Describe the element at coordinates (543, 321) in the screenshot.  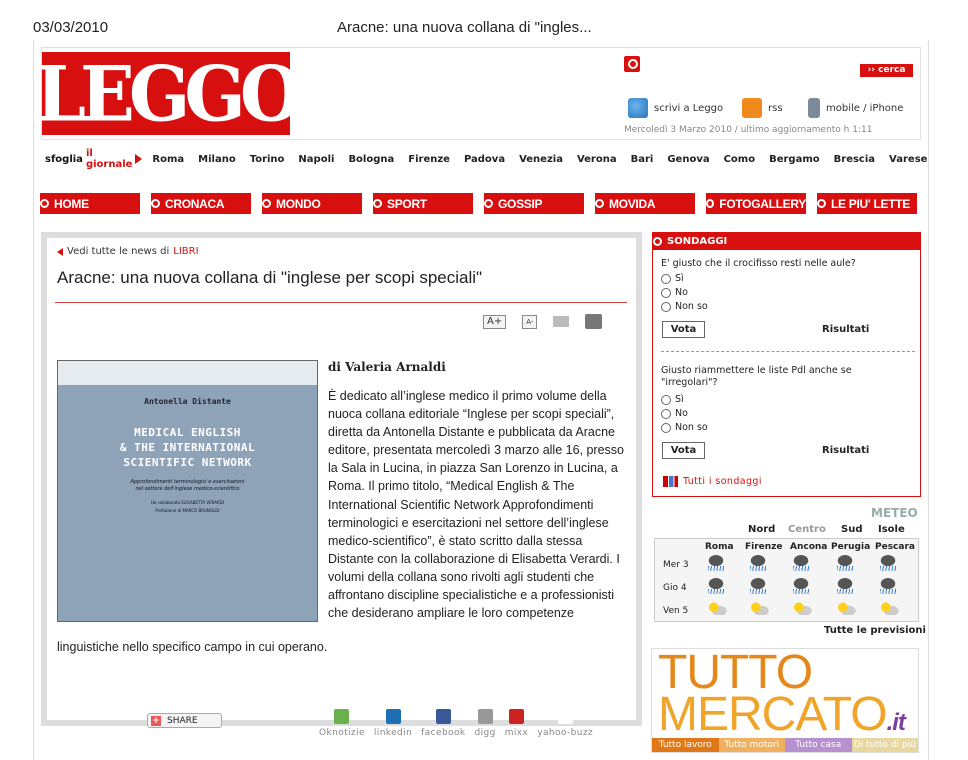
I see `article-tools: A+ A-` at that location.